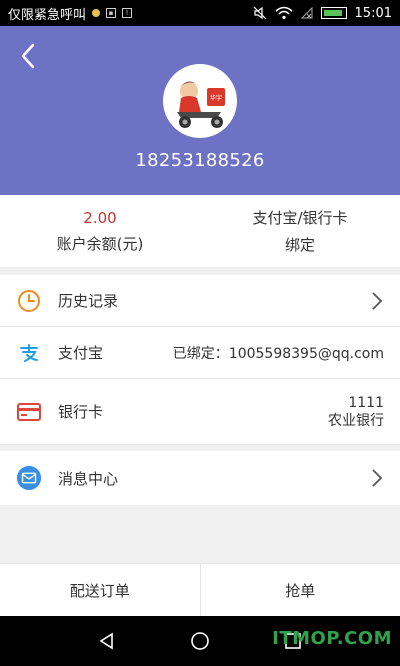 Image resolution: width=400 pixels, height=666 pixels. I want to click on content-spacer, so click(200, 534).